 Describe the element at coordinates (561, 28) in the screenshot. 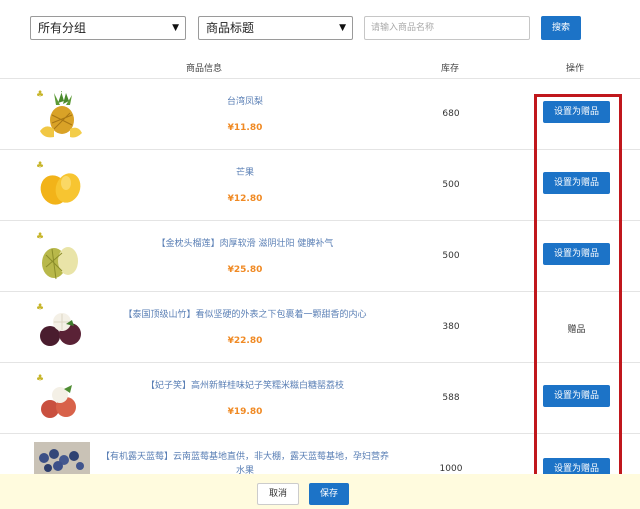

I see `search-button: 搜索` at that location.